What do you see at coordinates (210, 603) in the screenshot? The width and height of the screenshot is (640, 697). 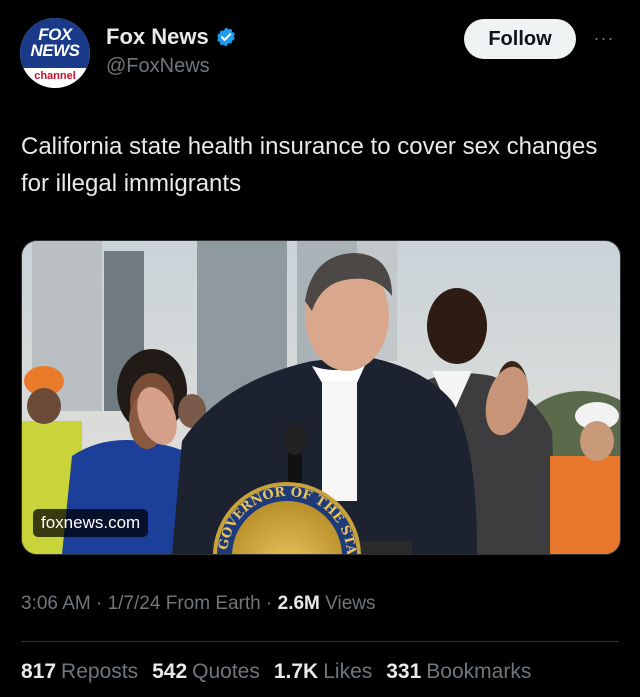 I see `tweet-source: From Earth` at bounding box center [210, 603].